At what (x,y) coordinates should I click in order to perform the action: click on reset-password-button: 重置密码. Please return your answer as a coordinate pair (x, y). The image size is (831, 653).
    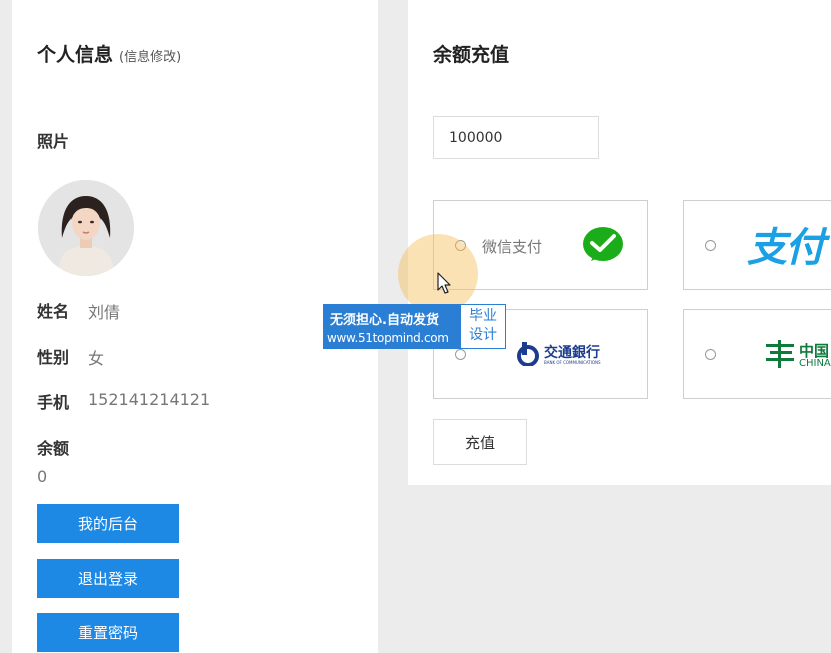
    Looking at the image, I should click on (108, 632).